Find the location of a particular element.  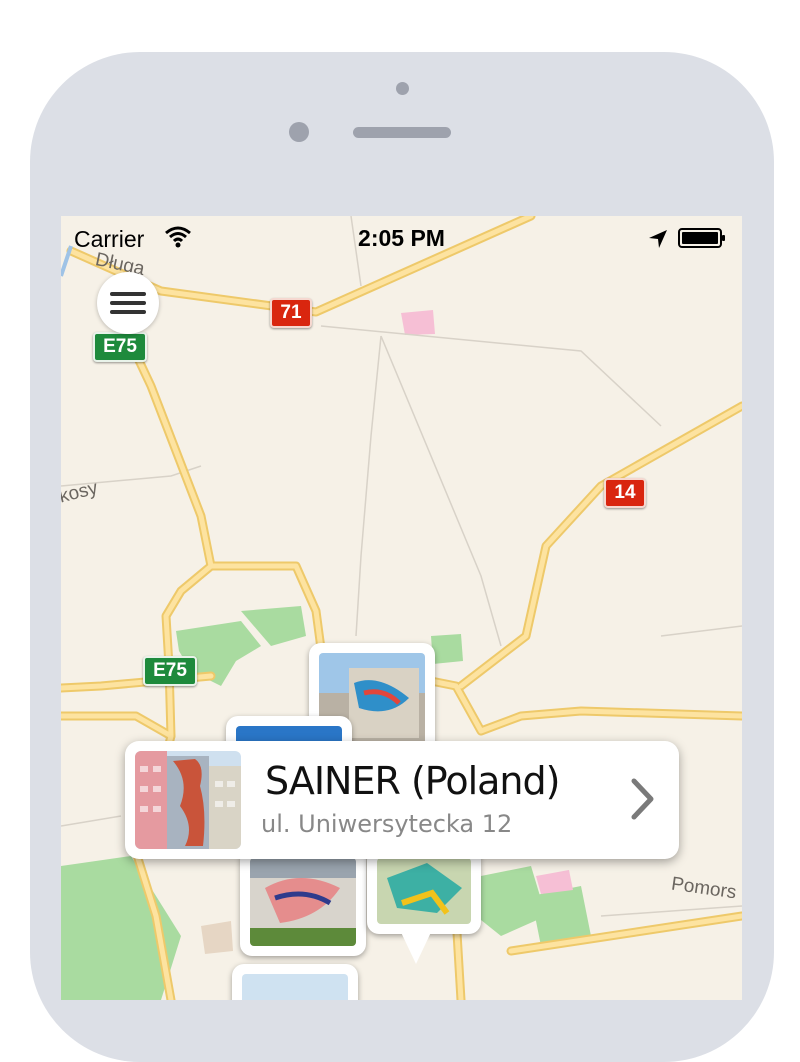

callout-thumbnail is located at coordinates (188, 800).